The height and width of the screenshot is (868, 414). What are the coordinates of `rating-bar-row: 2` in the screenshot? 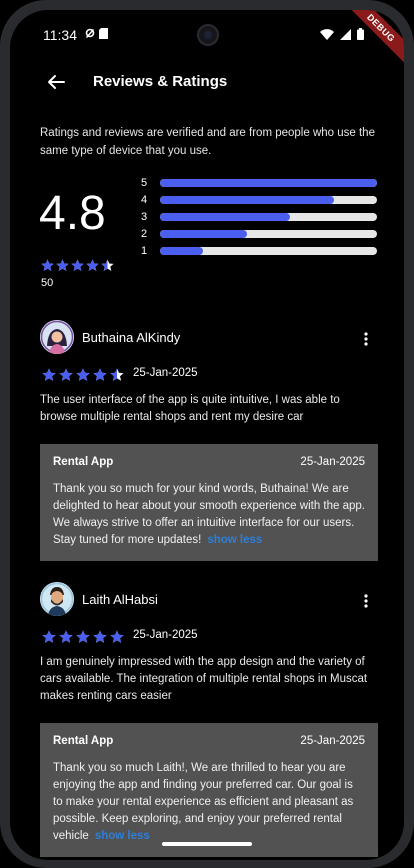 It's located at (259, 233).